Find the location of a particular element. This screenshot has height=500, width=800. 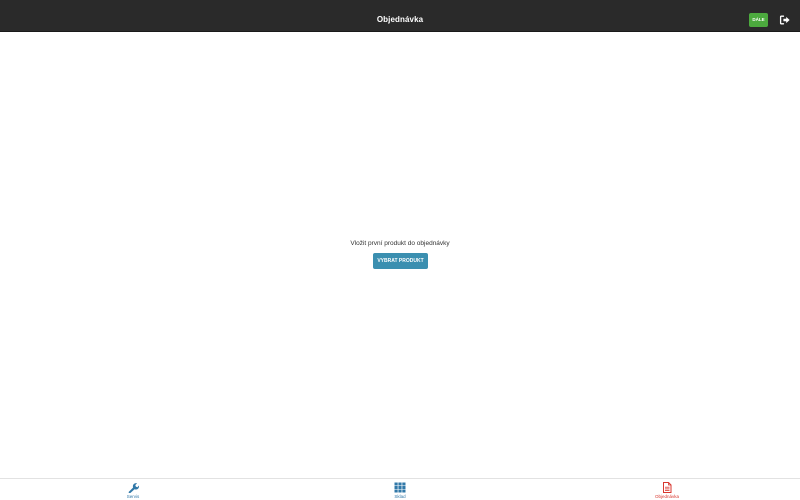

tab-sklad-label: Sklad is located at coordinates (400, 496).